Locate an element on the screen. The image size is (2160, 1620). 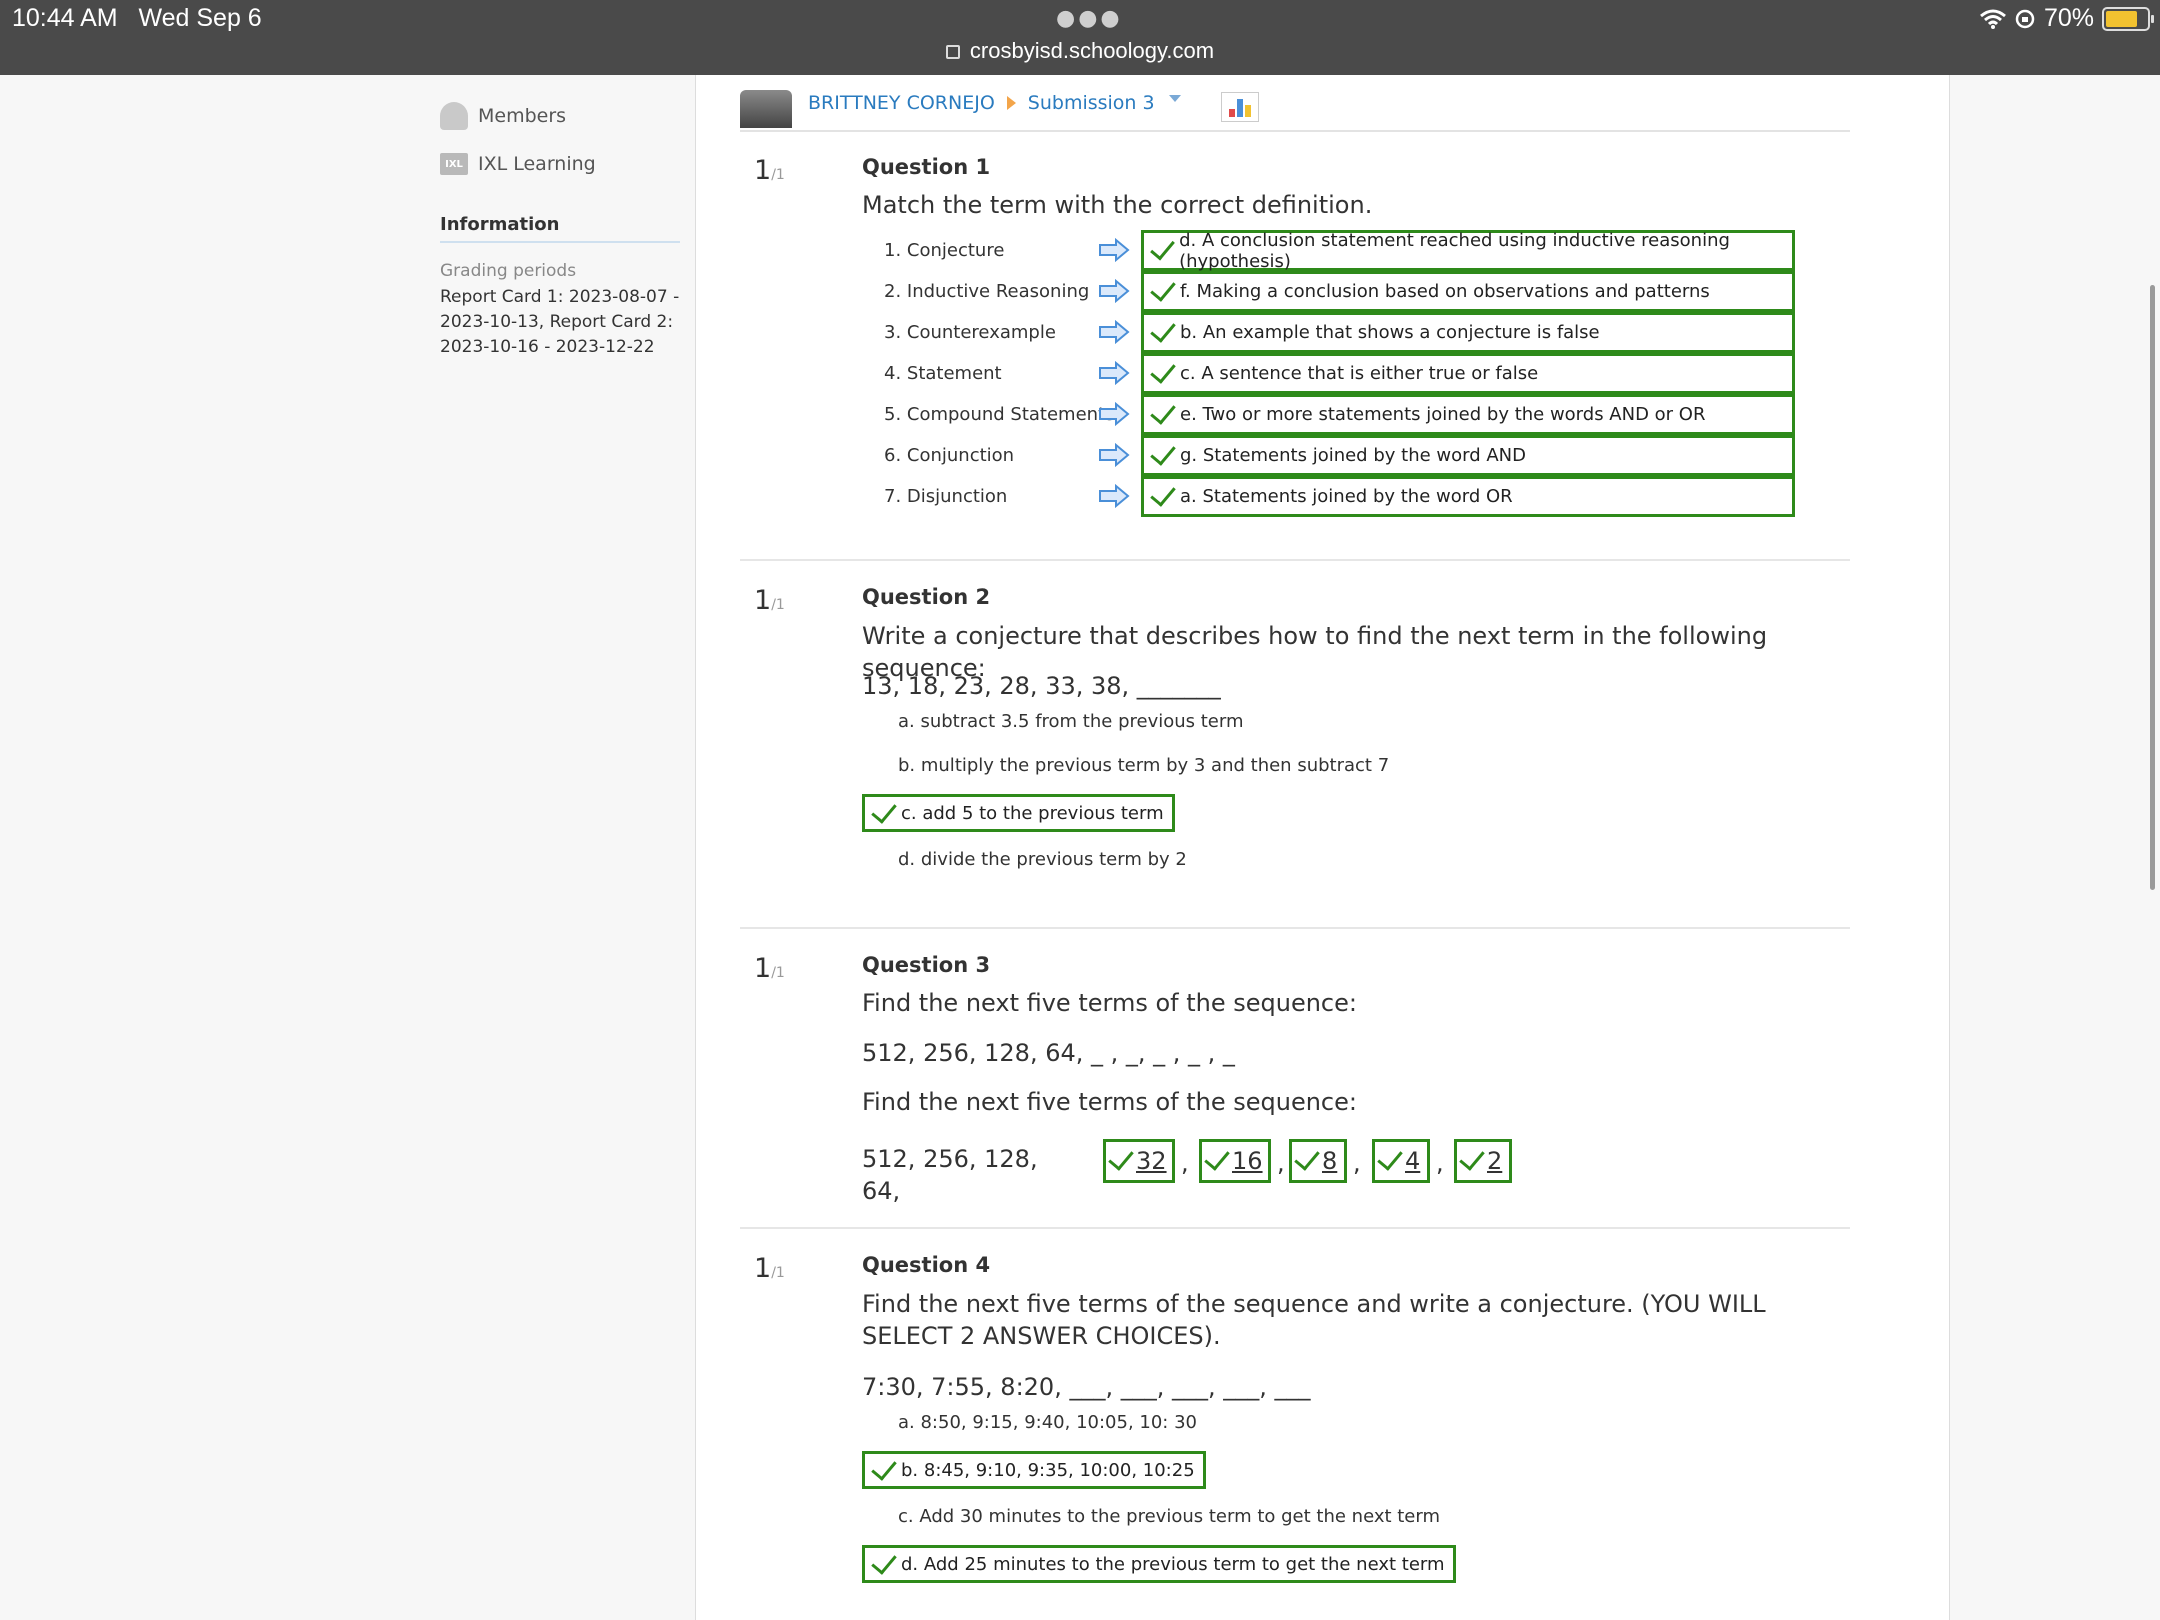
battery-percent: 70% is located at coordinates (2068, 18).